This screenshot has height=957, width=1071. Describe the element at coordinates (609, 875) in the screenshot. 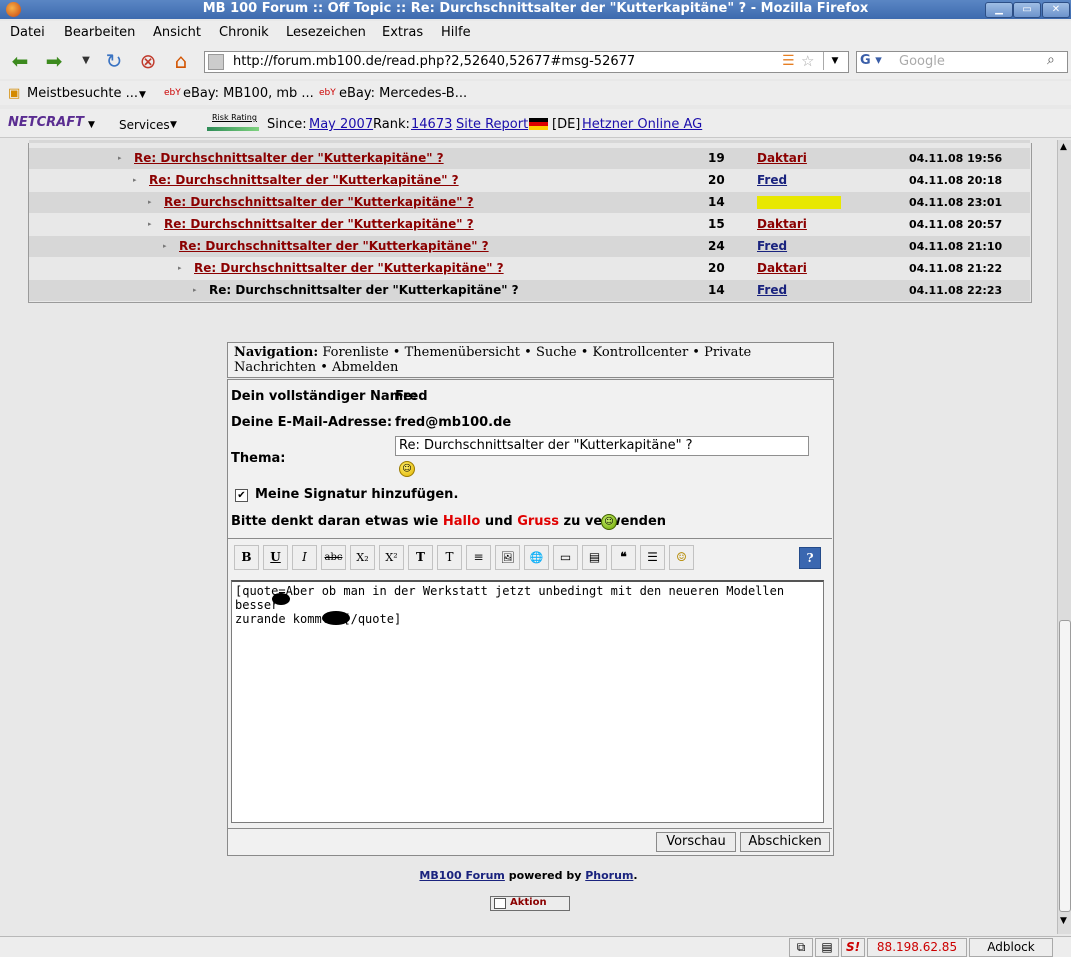

I see `footer-phorum-link: Phorum` at that location.